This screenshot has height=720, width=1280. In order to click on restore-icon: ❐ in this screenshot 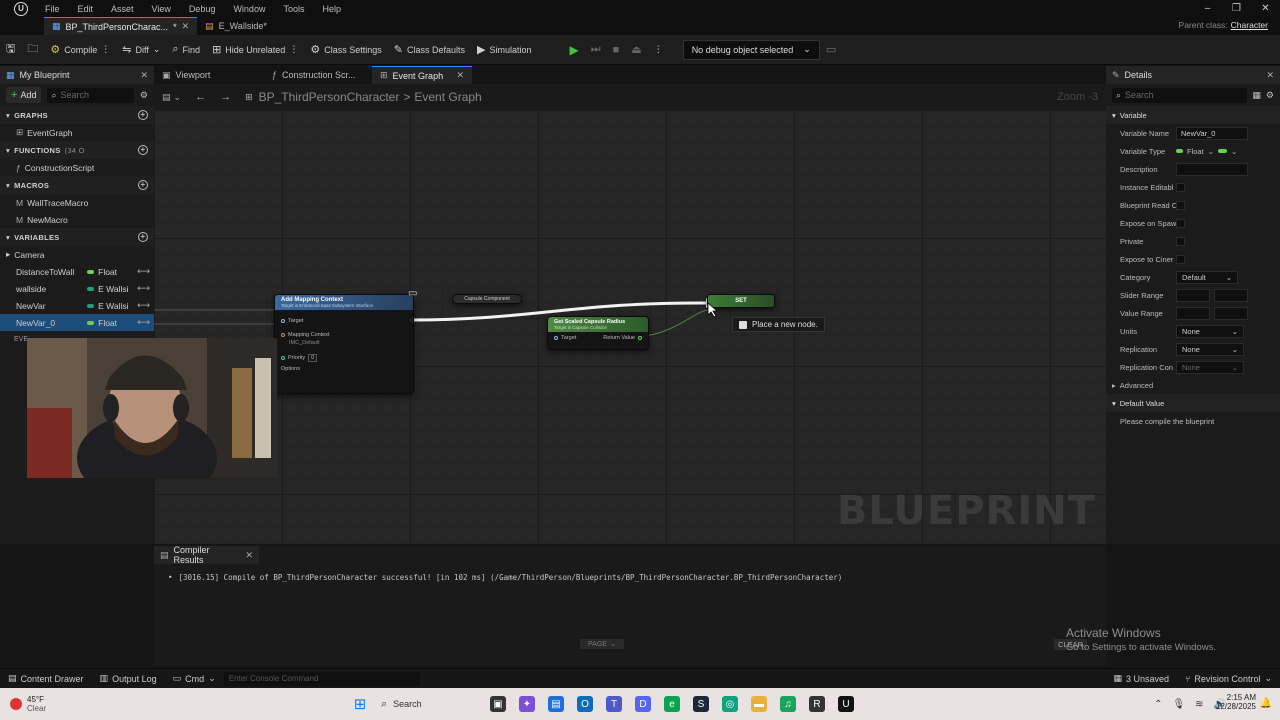, I will do `click(1236, 8)`.